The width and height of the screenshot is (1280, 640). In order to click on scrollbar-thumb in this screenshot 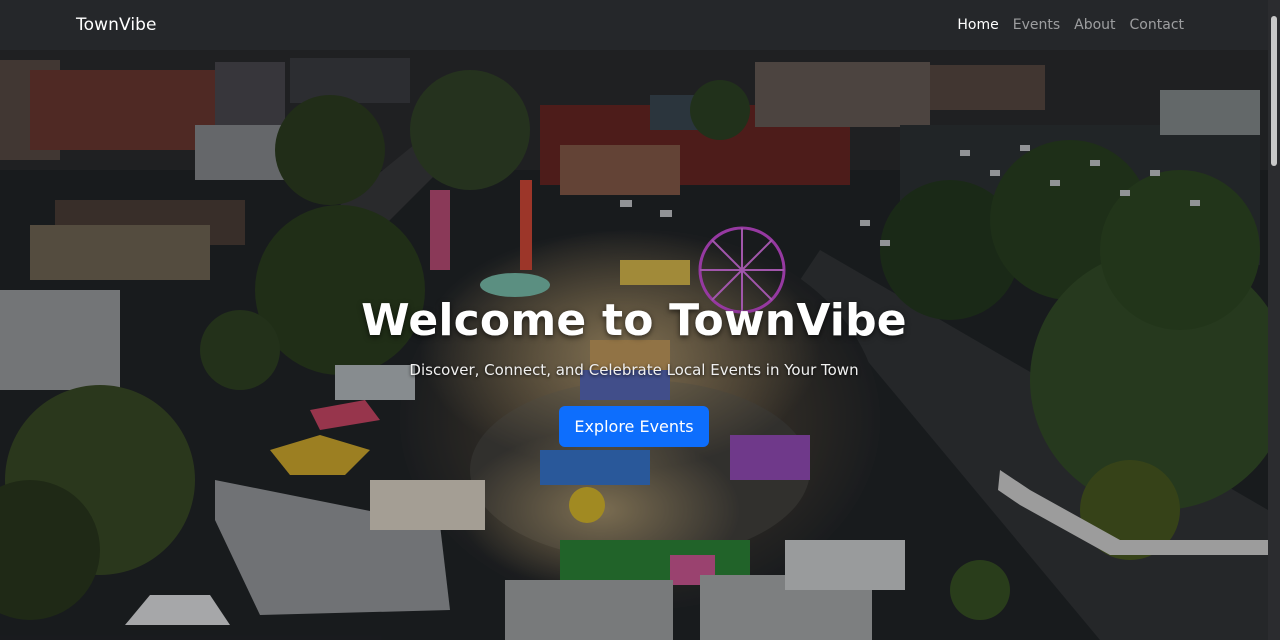, I will do `click(1274, 91)`.